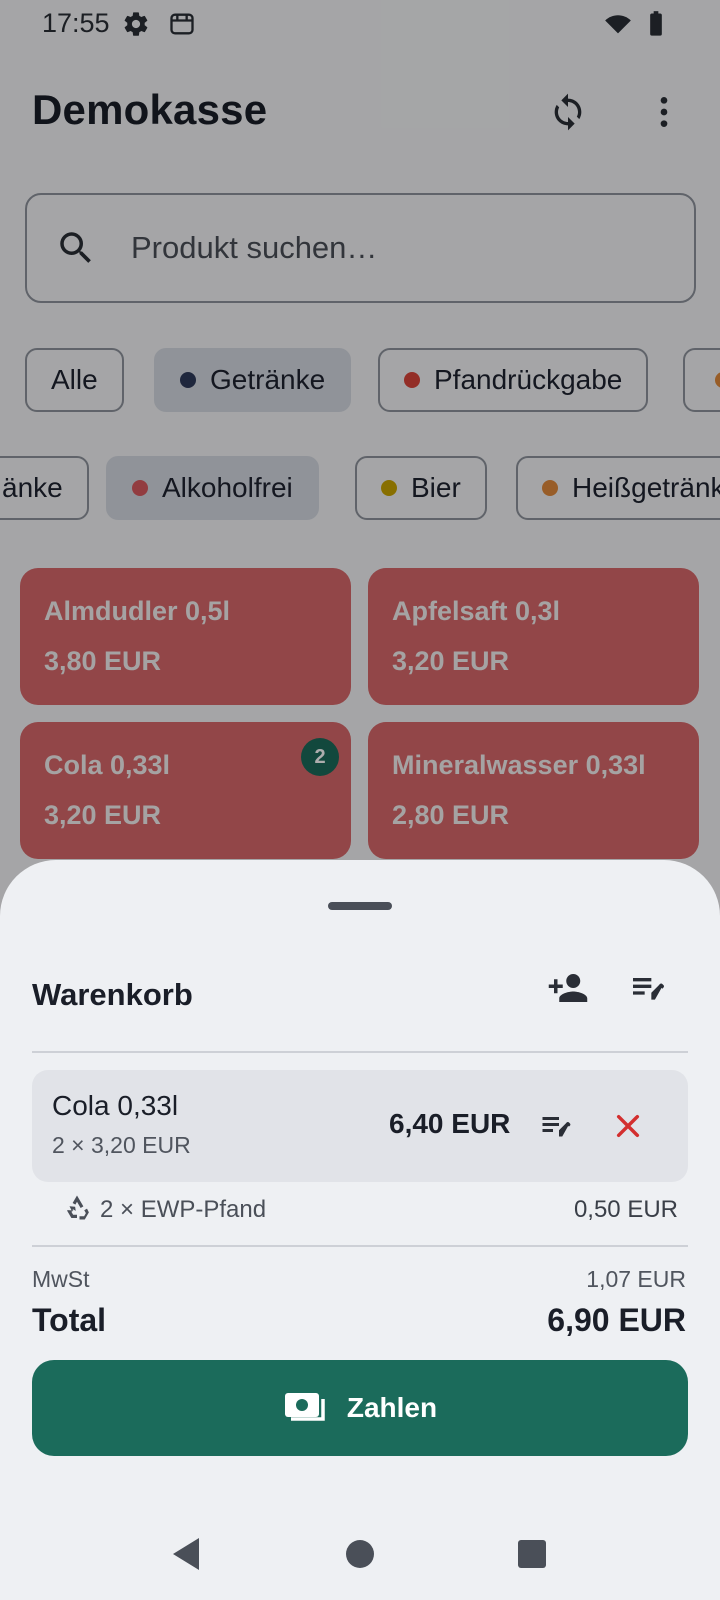 The image size is (720, 1600). I want to click on cart-item-name: Cola 0,33l, so click(115, 1105).